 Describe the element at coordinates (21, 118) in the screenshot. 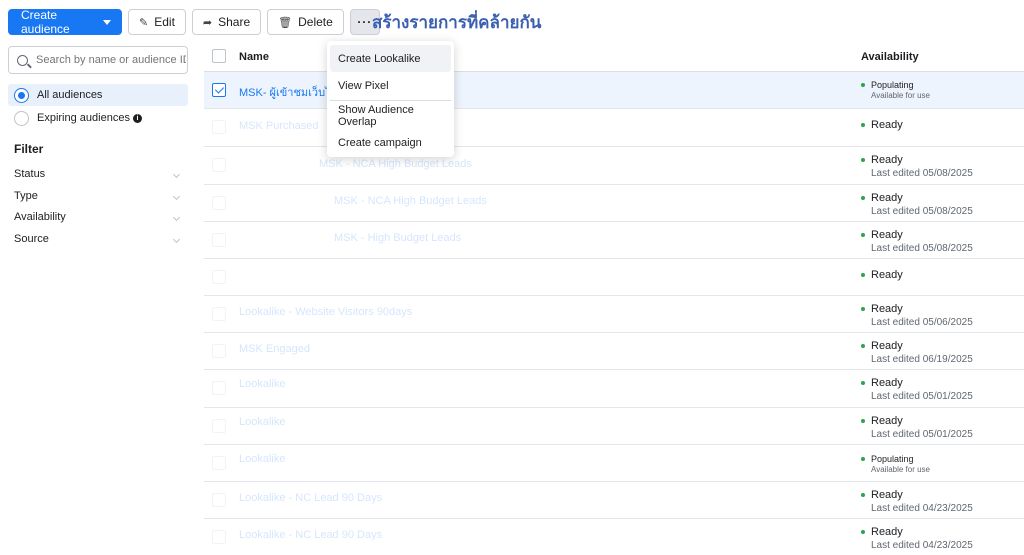

I see `radio-empty-icon` at that location.